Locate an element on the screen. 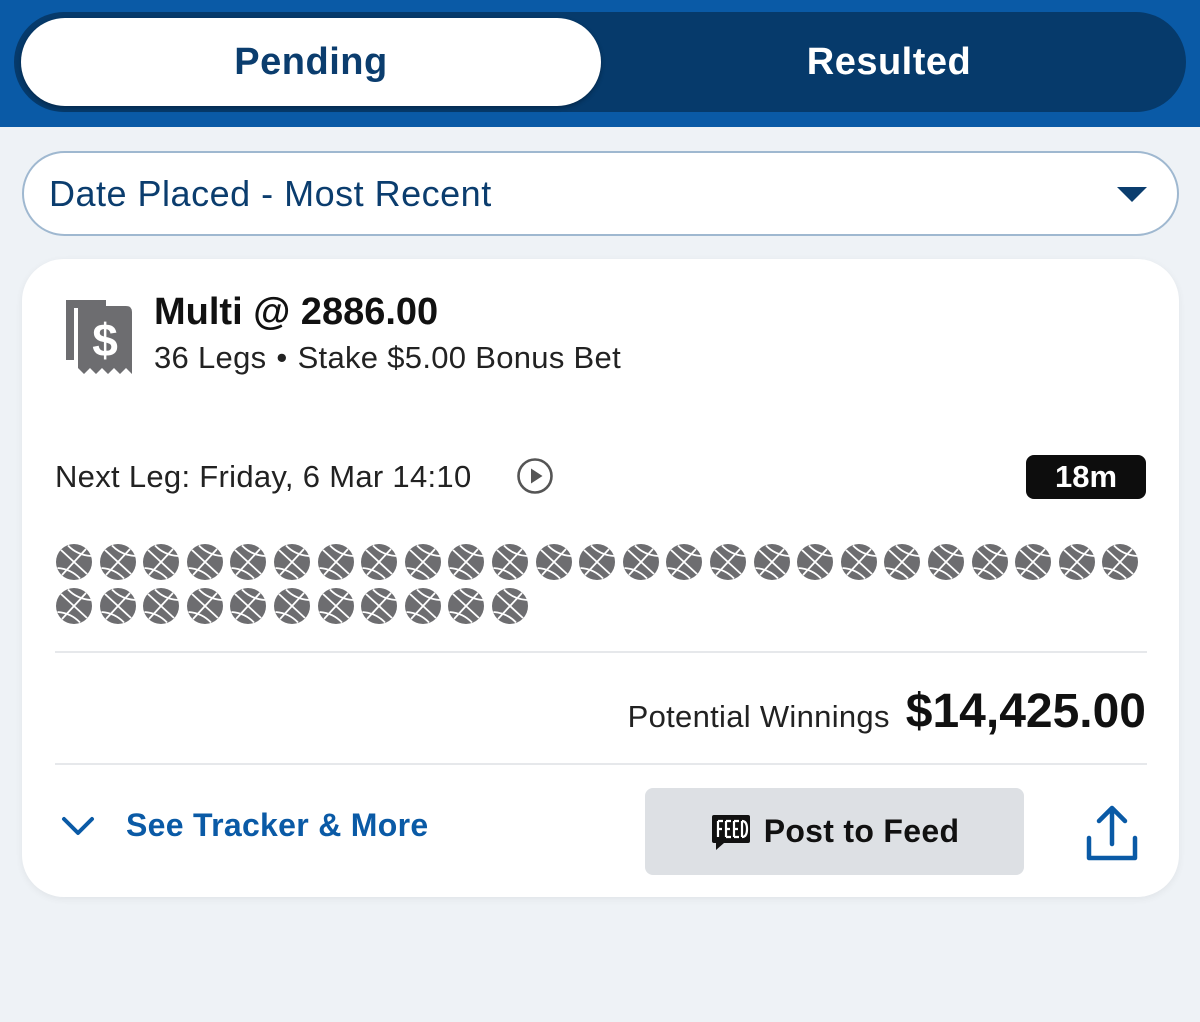  tab-pending: Pending is located at coordinates (311, 62).